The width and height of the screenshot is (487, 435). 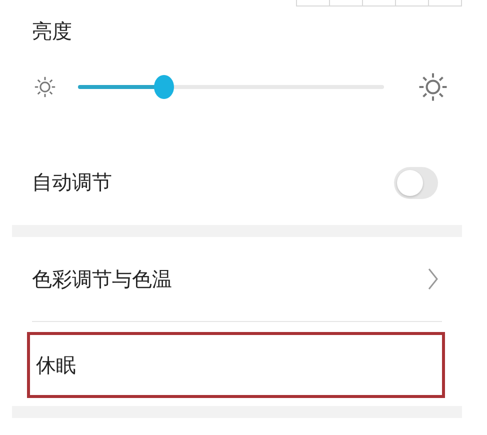 I want to click on slider-thumb, so click(x=164, y=87).